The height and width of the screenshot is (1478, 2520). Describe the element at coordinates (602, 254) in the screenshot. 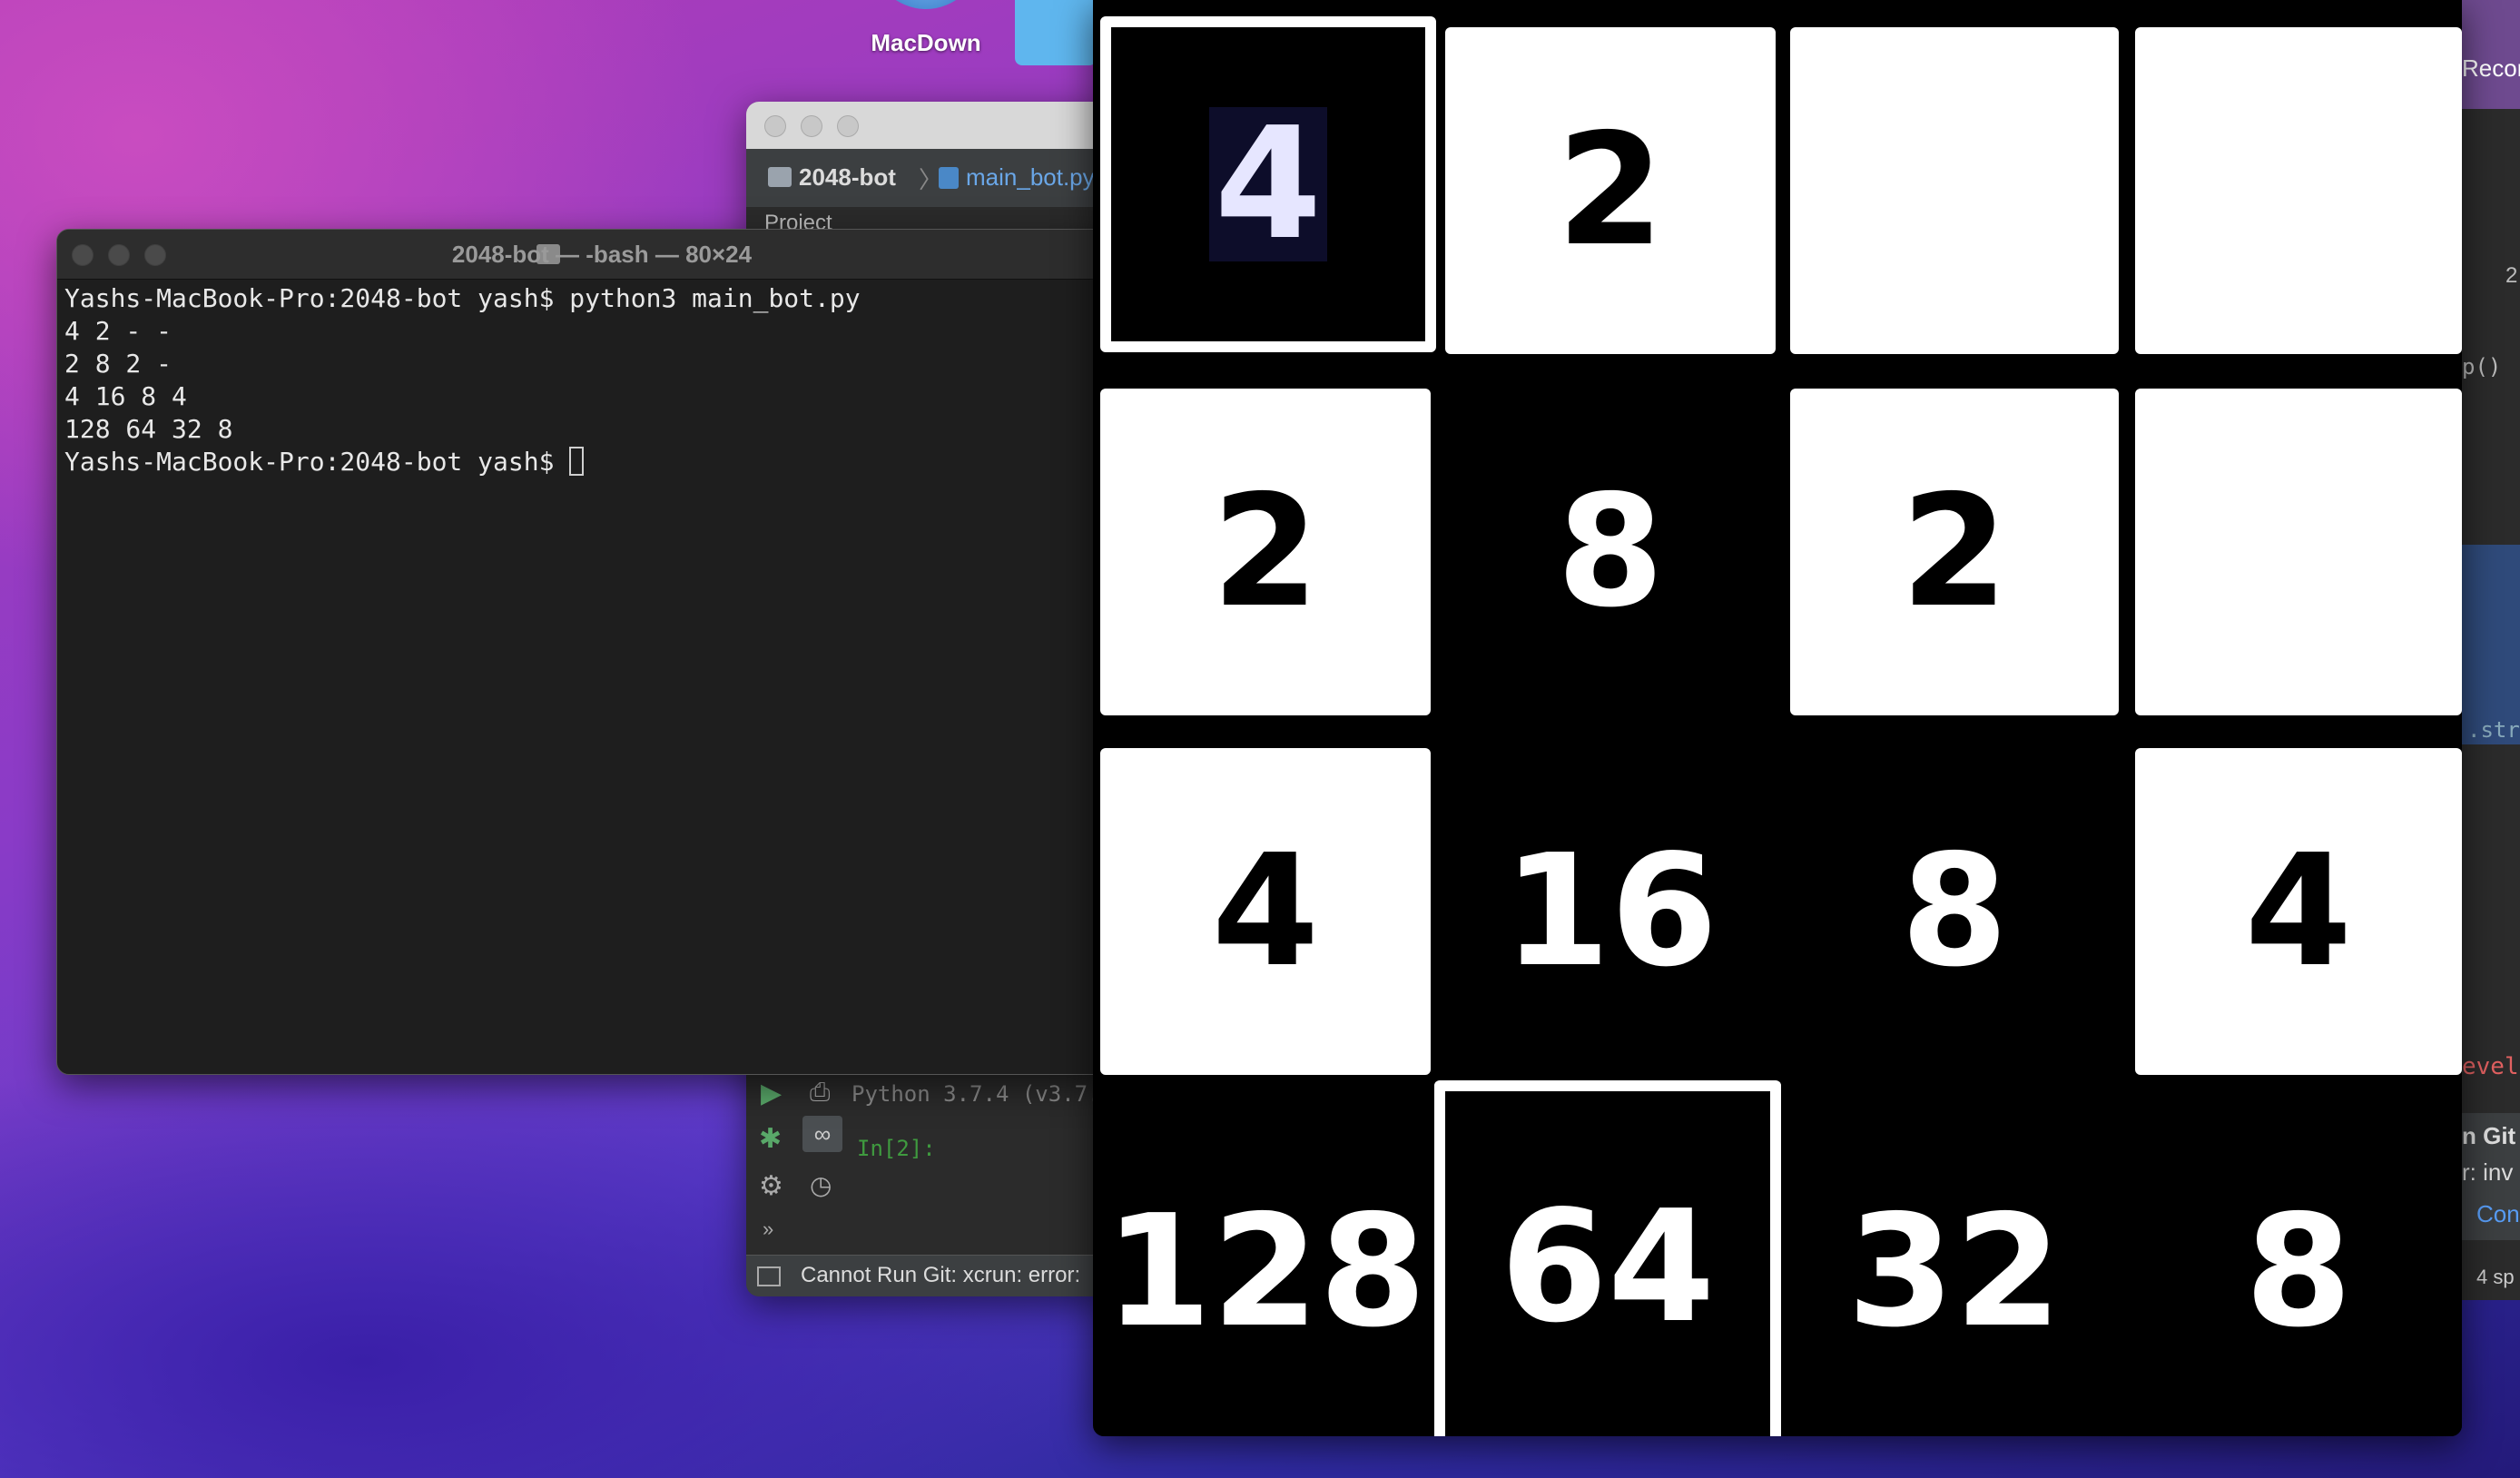

I see `terminal-title: 2048-bot — -bash — 80×24` at that location.